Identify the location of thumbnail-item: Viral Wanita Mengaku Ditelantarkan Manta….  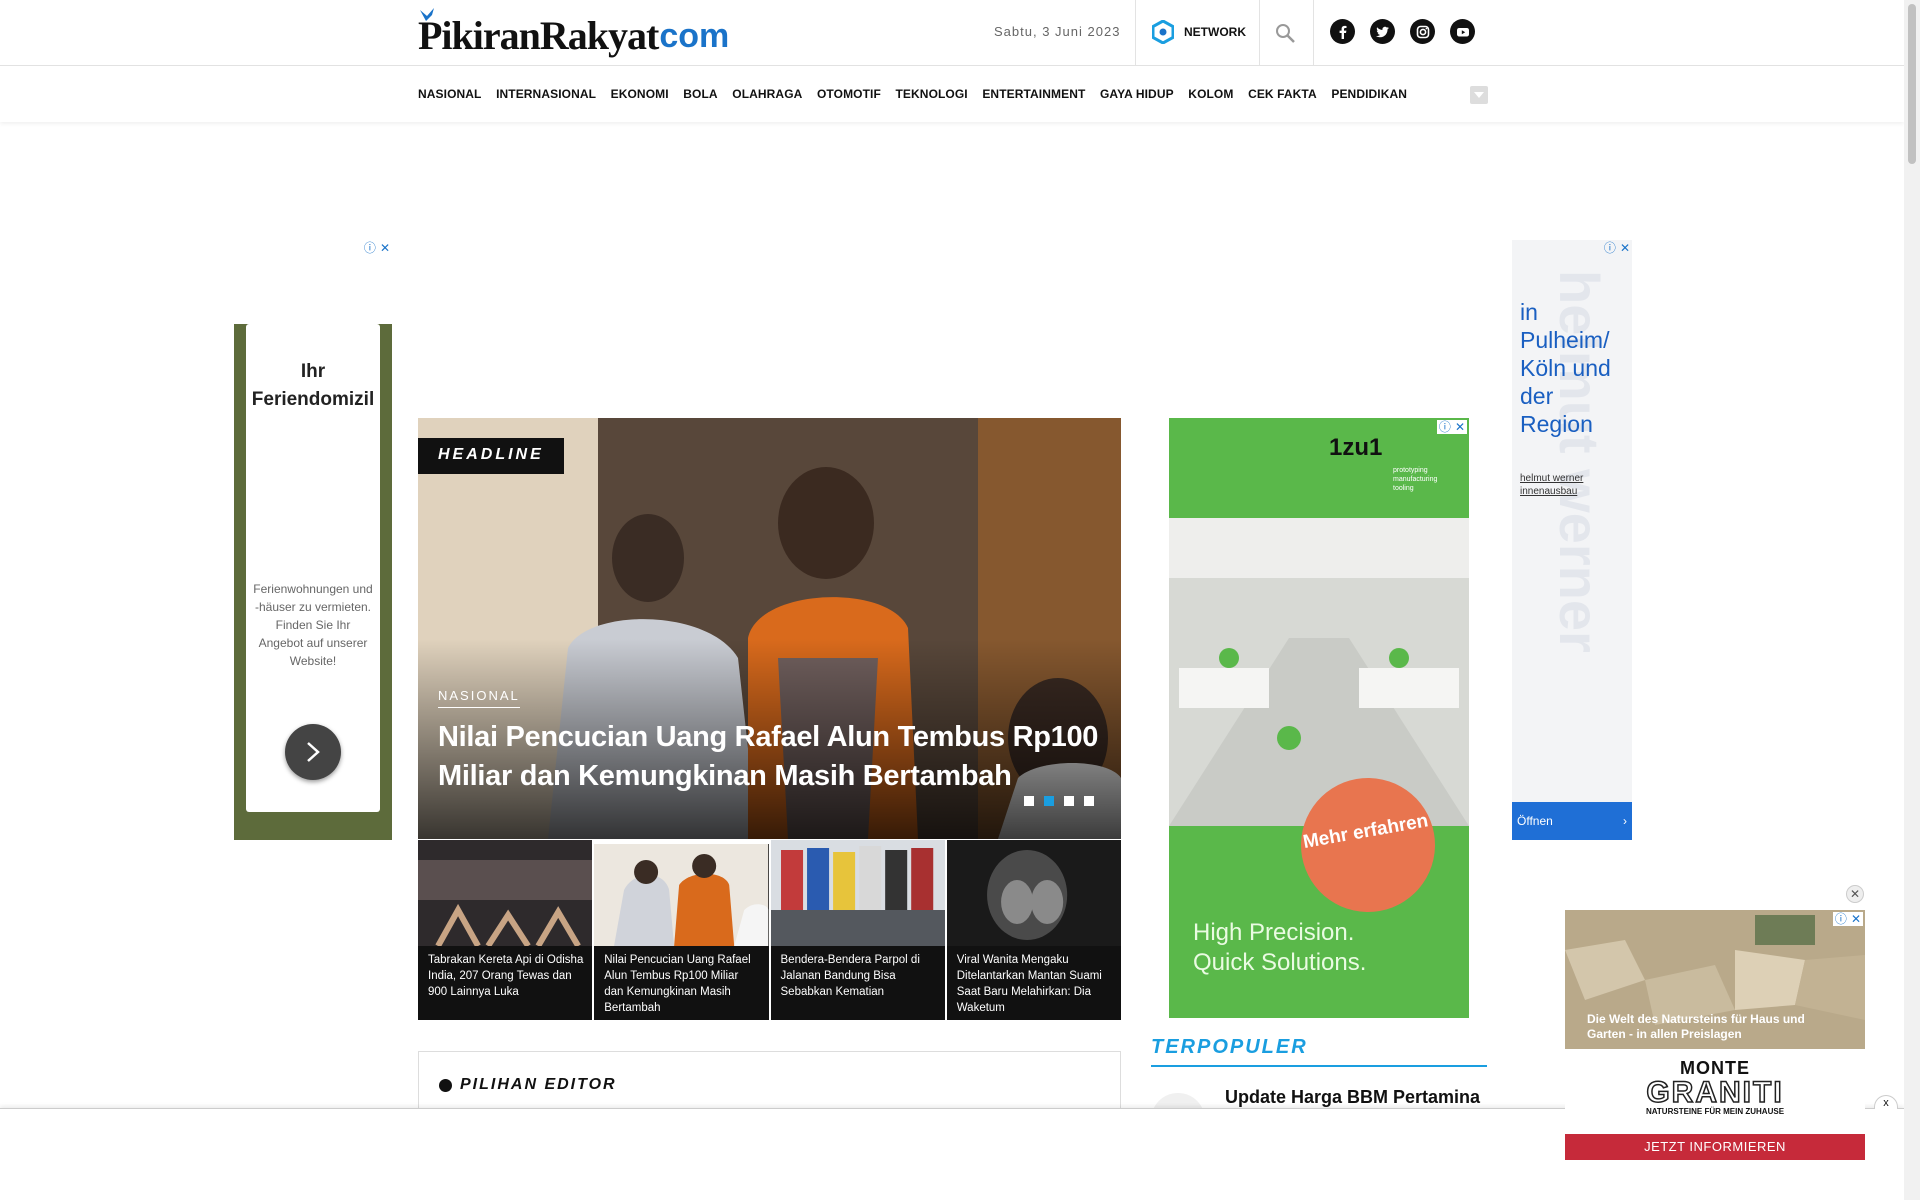
(1033, 930).